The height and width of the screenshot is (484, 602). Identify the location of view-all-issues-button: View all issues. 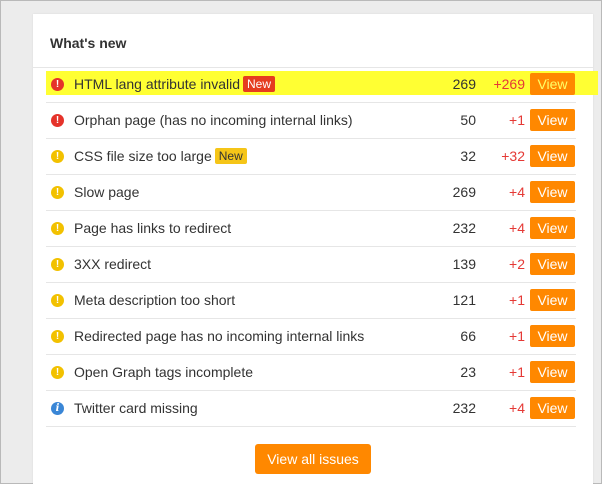
(313, 459).